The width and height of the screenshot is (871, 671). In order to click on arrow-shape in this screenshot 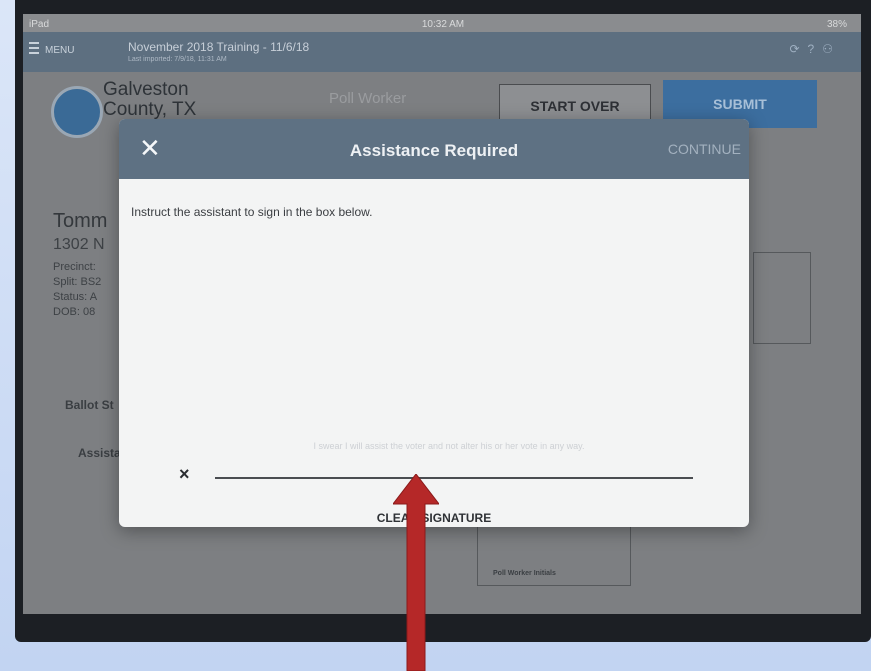, I will do `click(416, 572)`.